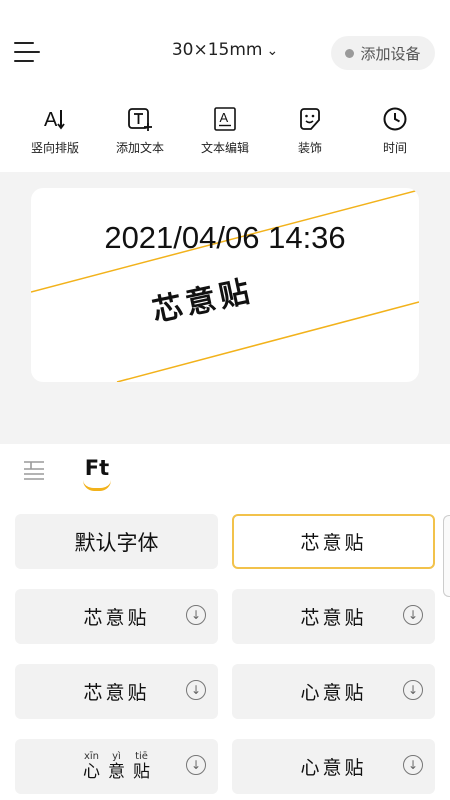 This screenshot has width=450, height=800. What do you see at coordinates (140, 119) in the screenshot?
I see `add-text-icon` at bounding box center [140, 119].